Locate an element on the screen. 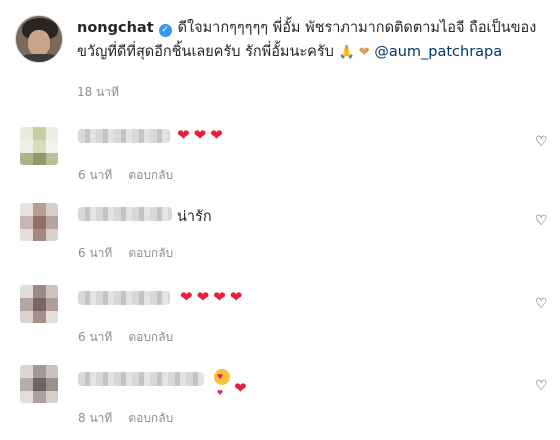 The image size is (560, 440). red-heart-icon: ❤ is located at coordinates (240, 388).